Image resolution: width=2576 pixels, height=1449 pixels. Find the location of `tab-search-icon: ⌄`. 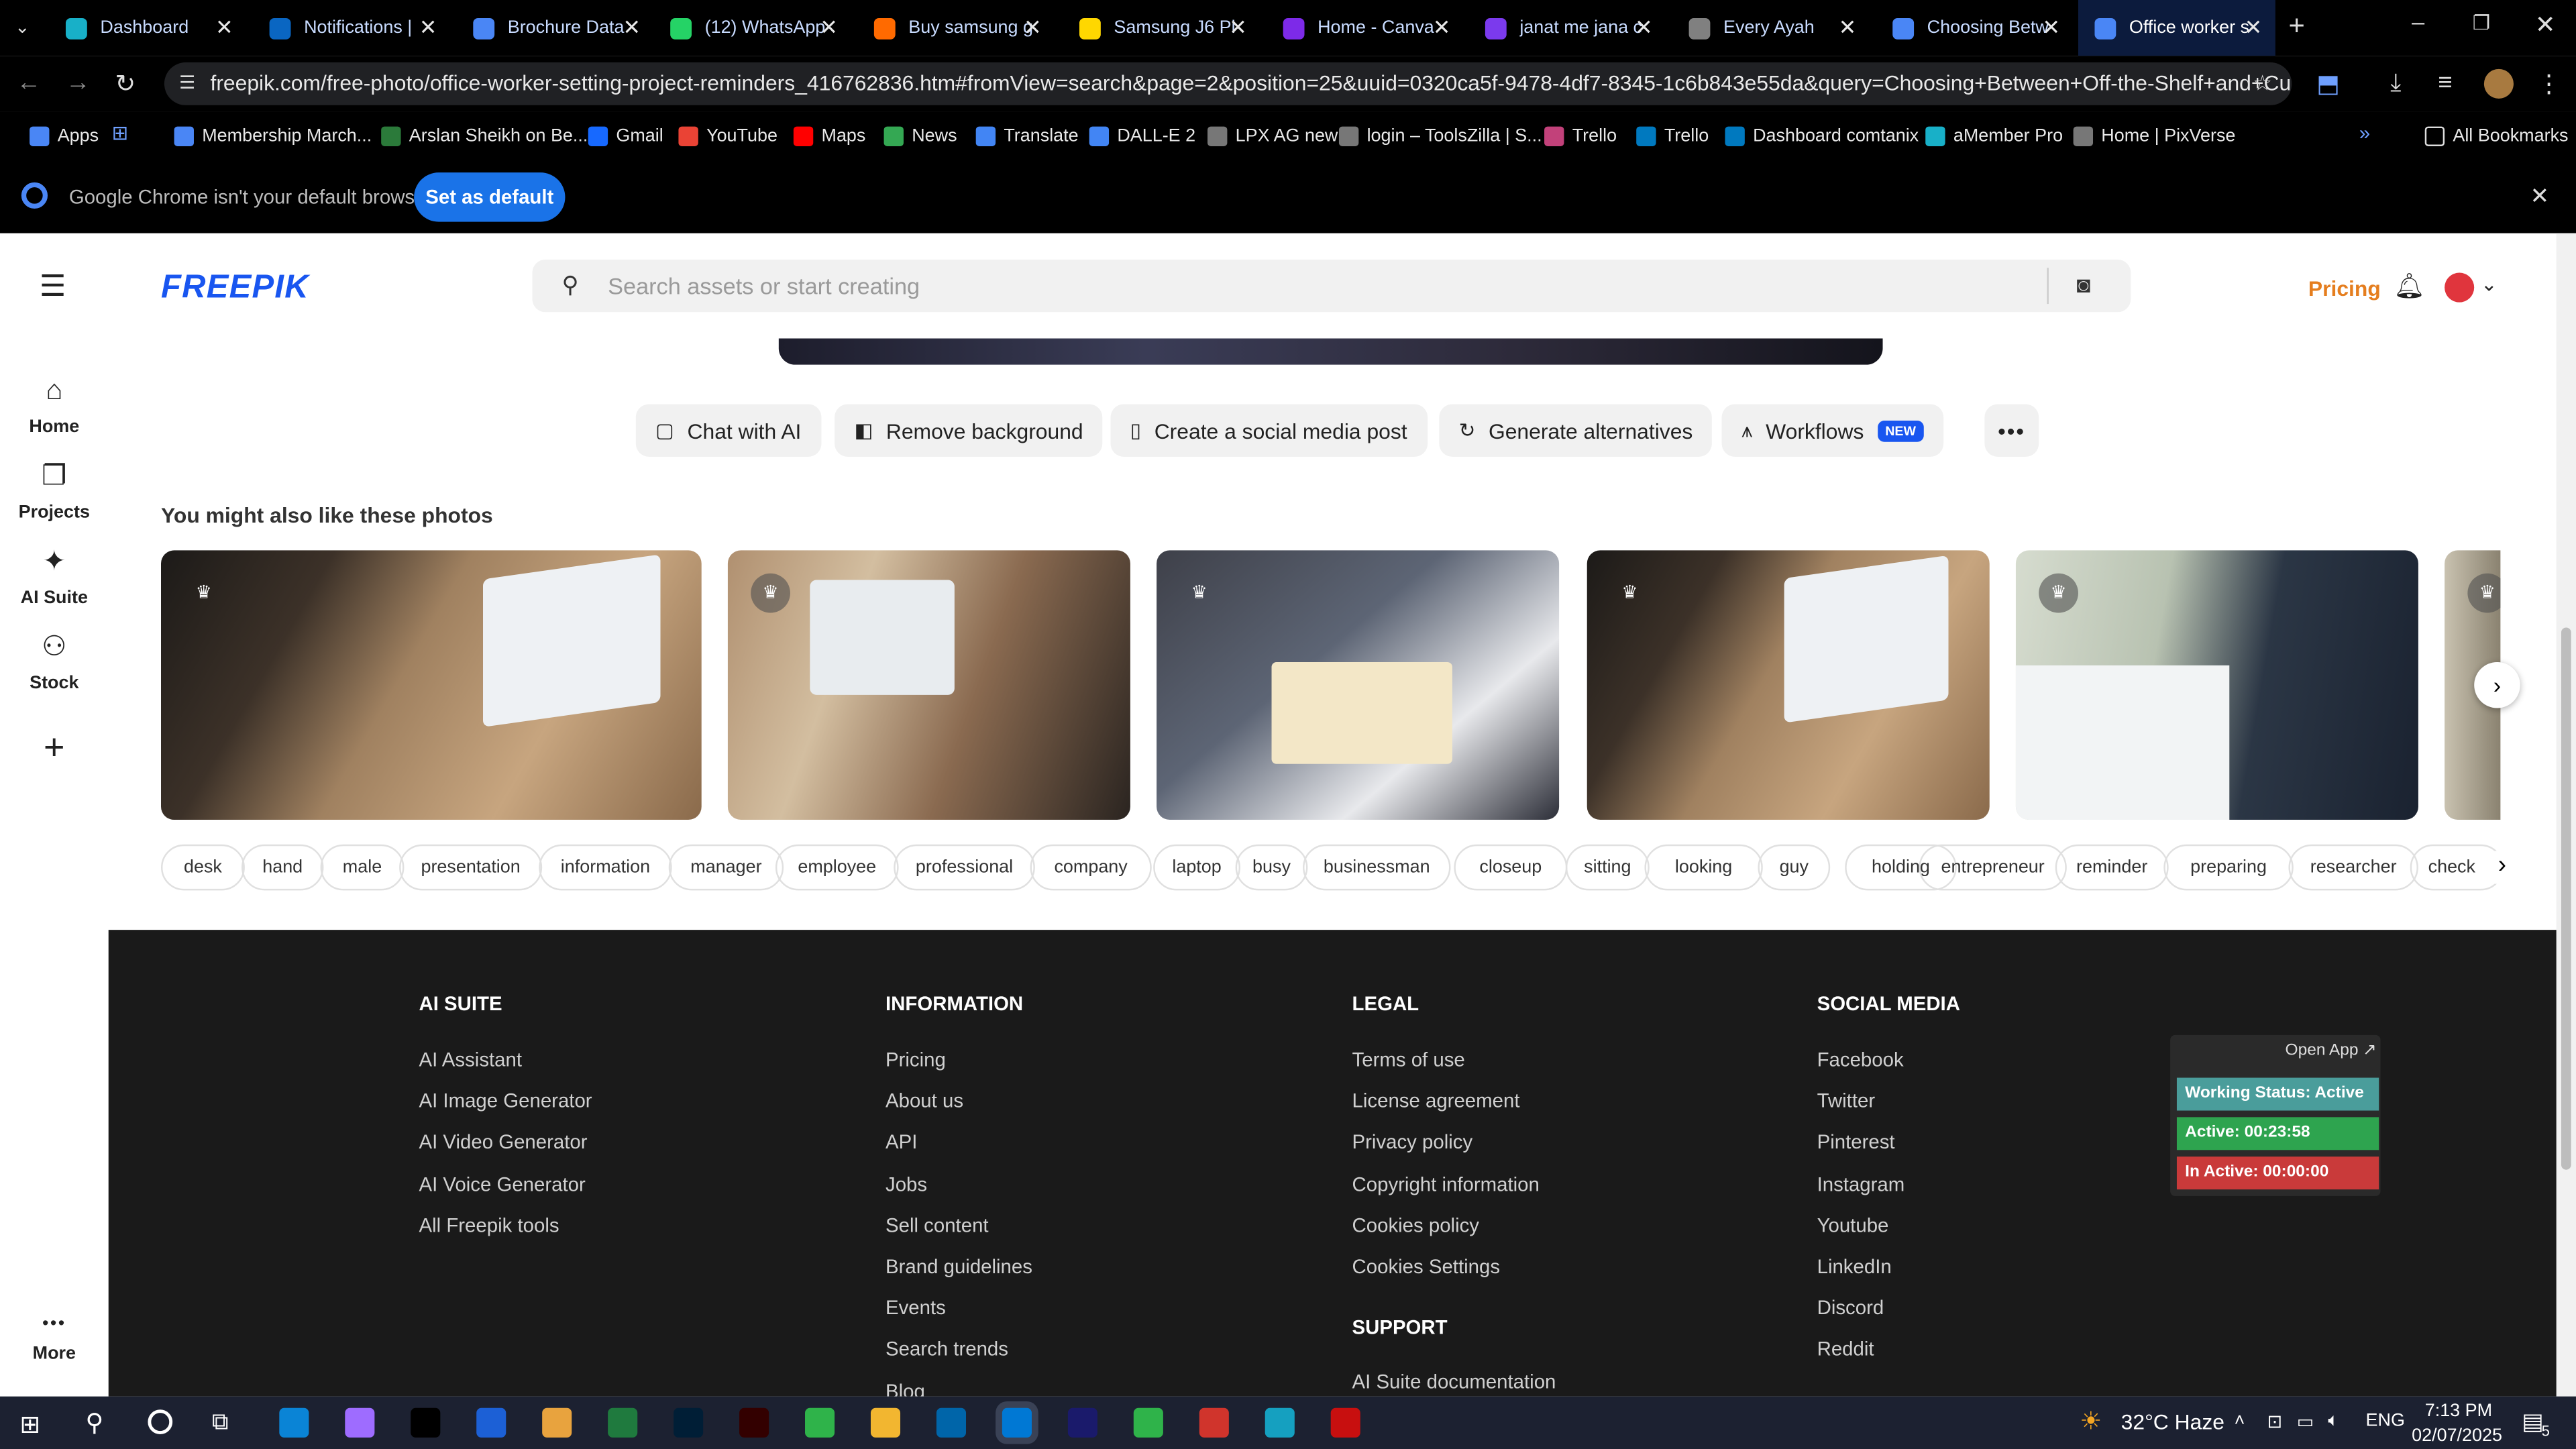

tab-search-icon: ⌄ is located at coordinates (22, 27).